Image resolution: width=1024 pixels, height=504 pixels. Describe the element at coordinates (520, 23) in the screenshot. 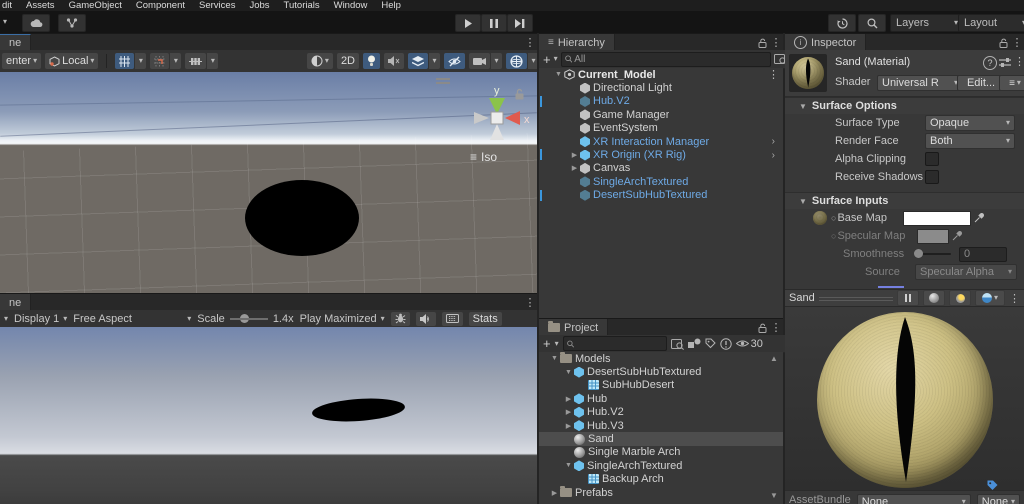

I see `step-button` at that location.